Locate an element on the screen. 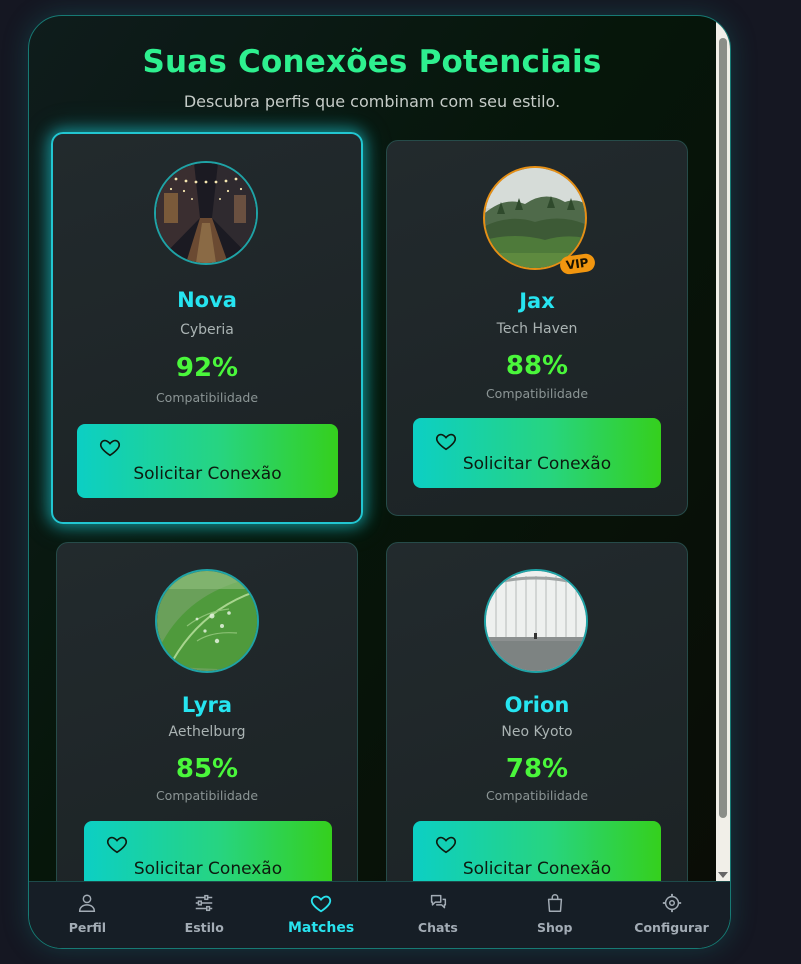 Image resolution: width=801 pixels, height=964 pixels. compatibility-score: 78% is located at coordinates (537, 769).